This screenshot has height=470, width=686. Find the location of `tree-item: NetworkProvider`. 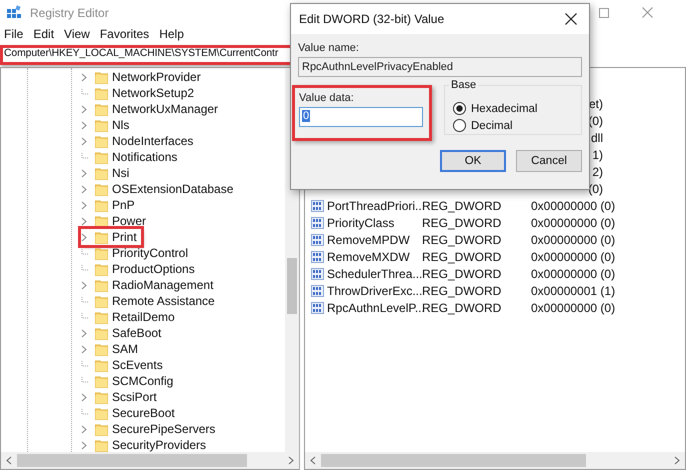

tree-item: NetworkProvider is located at coordinates (150, 77).